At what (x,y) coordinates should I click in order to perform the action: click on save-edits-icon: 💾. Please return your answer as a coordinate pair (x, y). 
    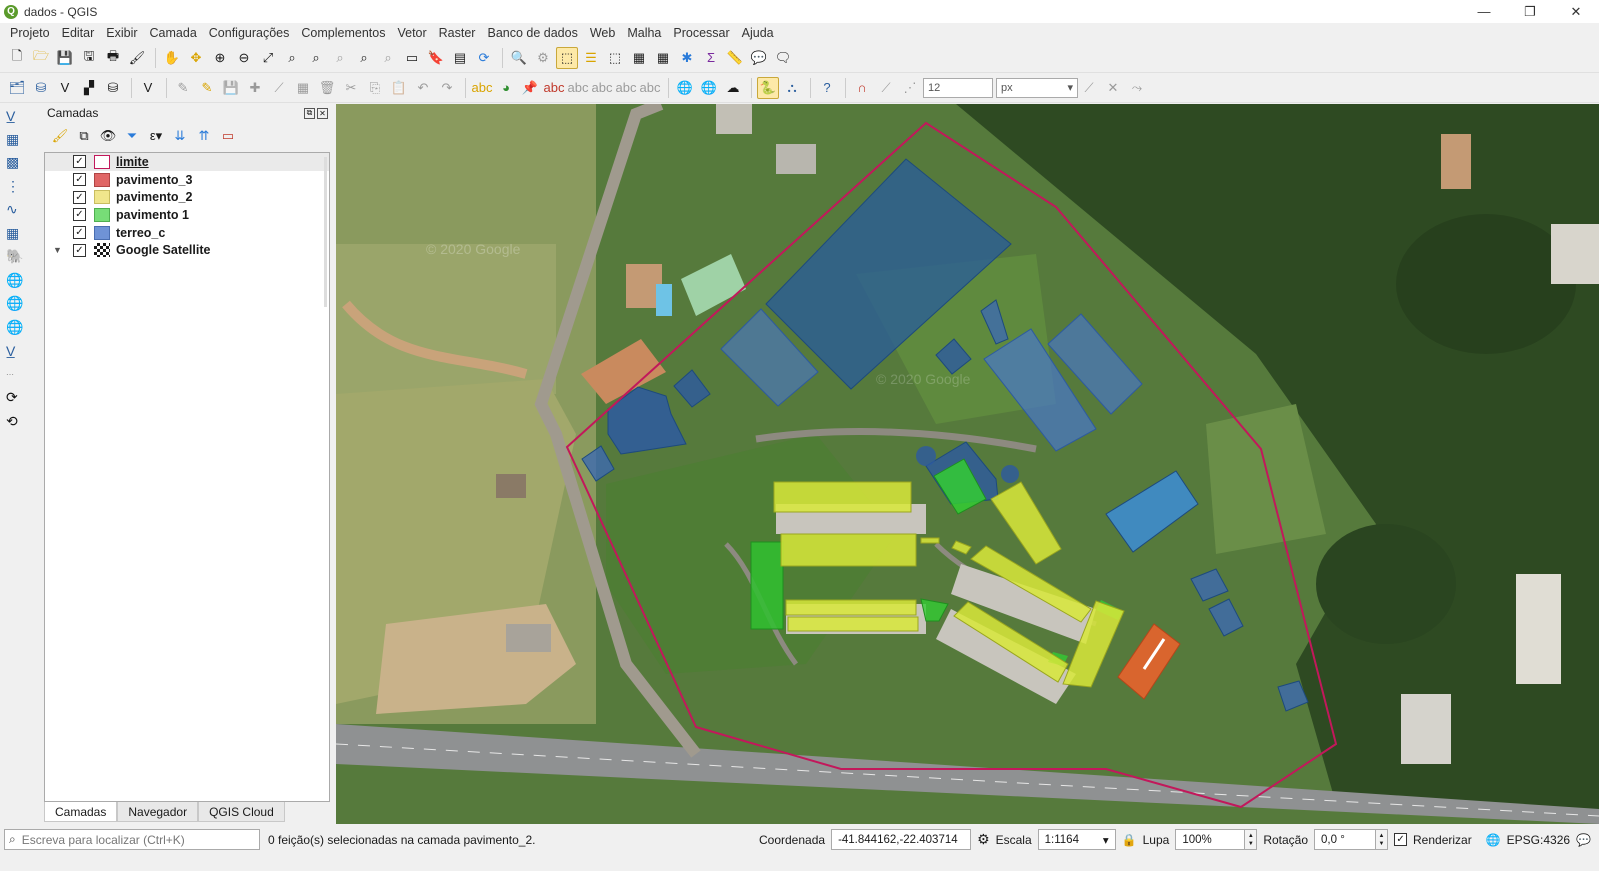
    Looking at the image, I should click on (231, 88).